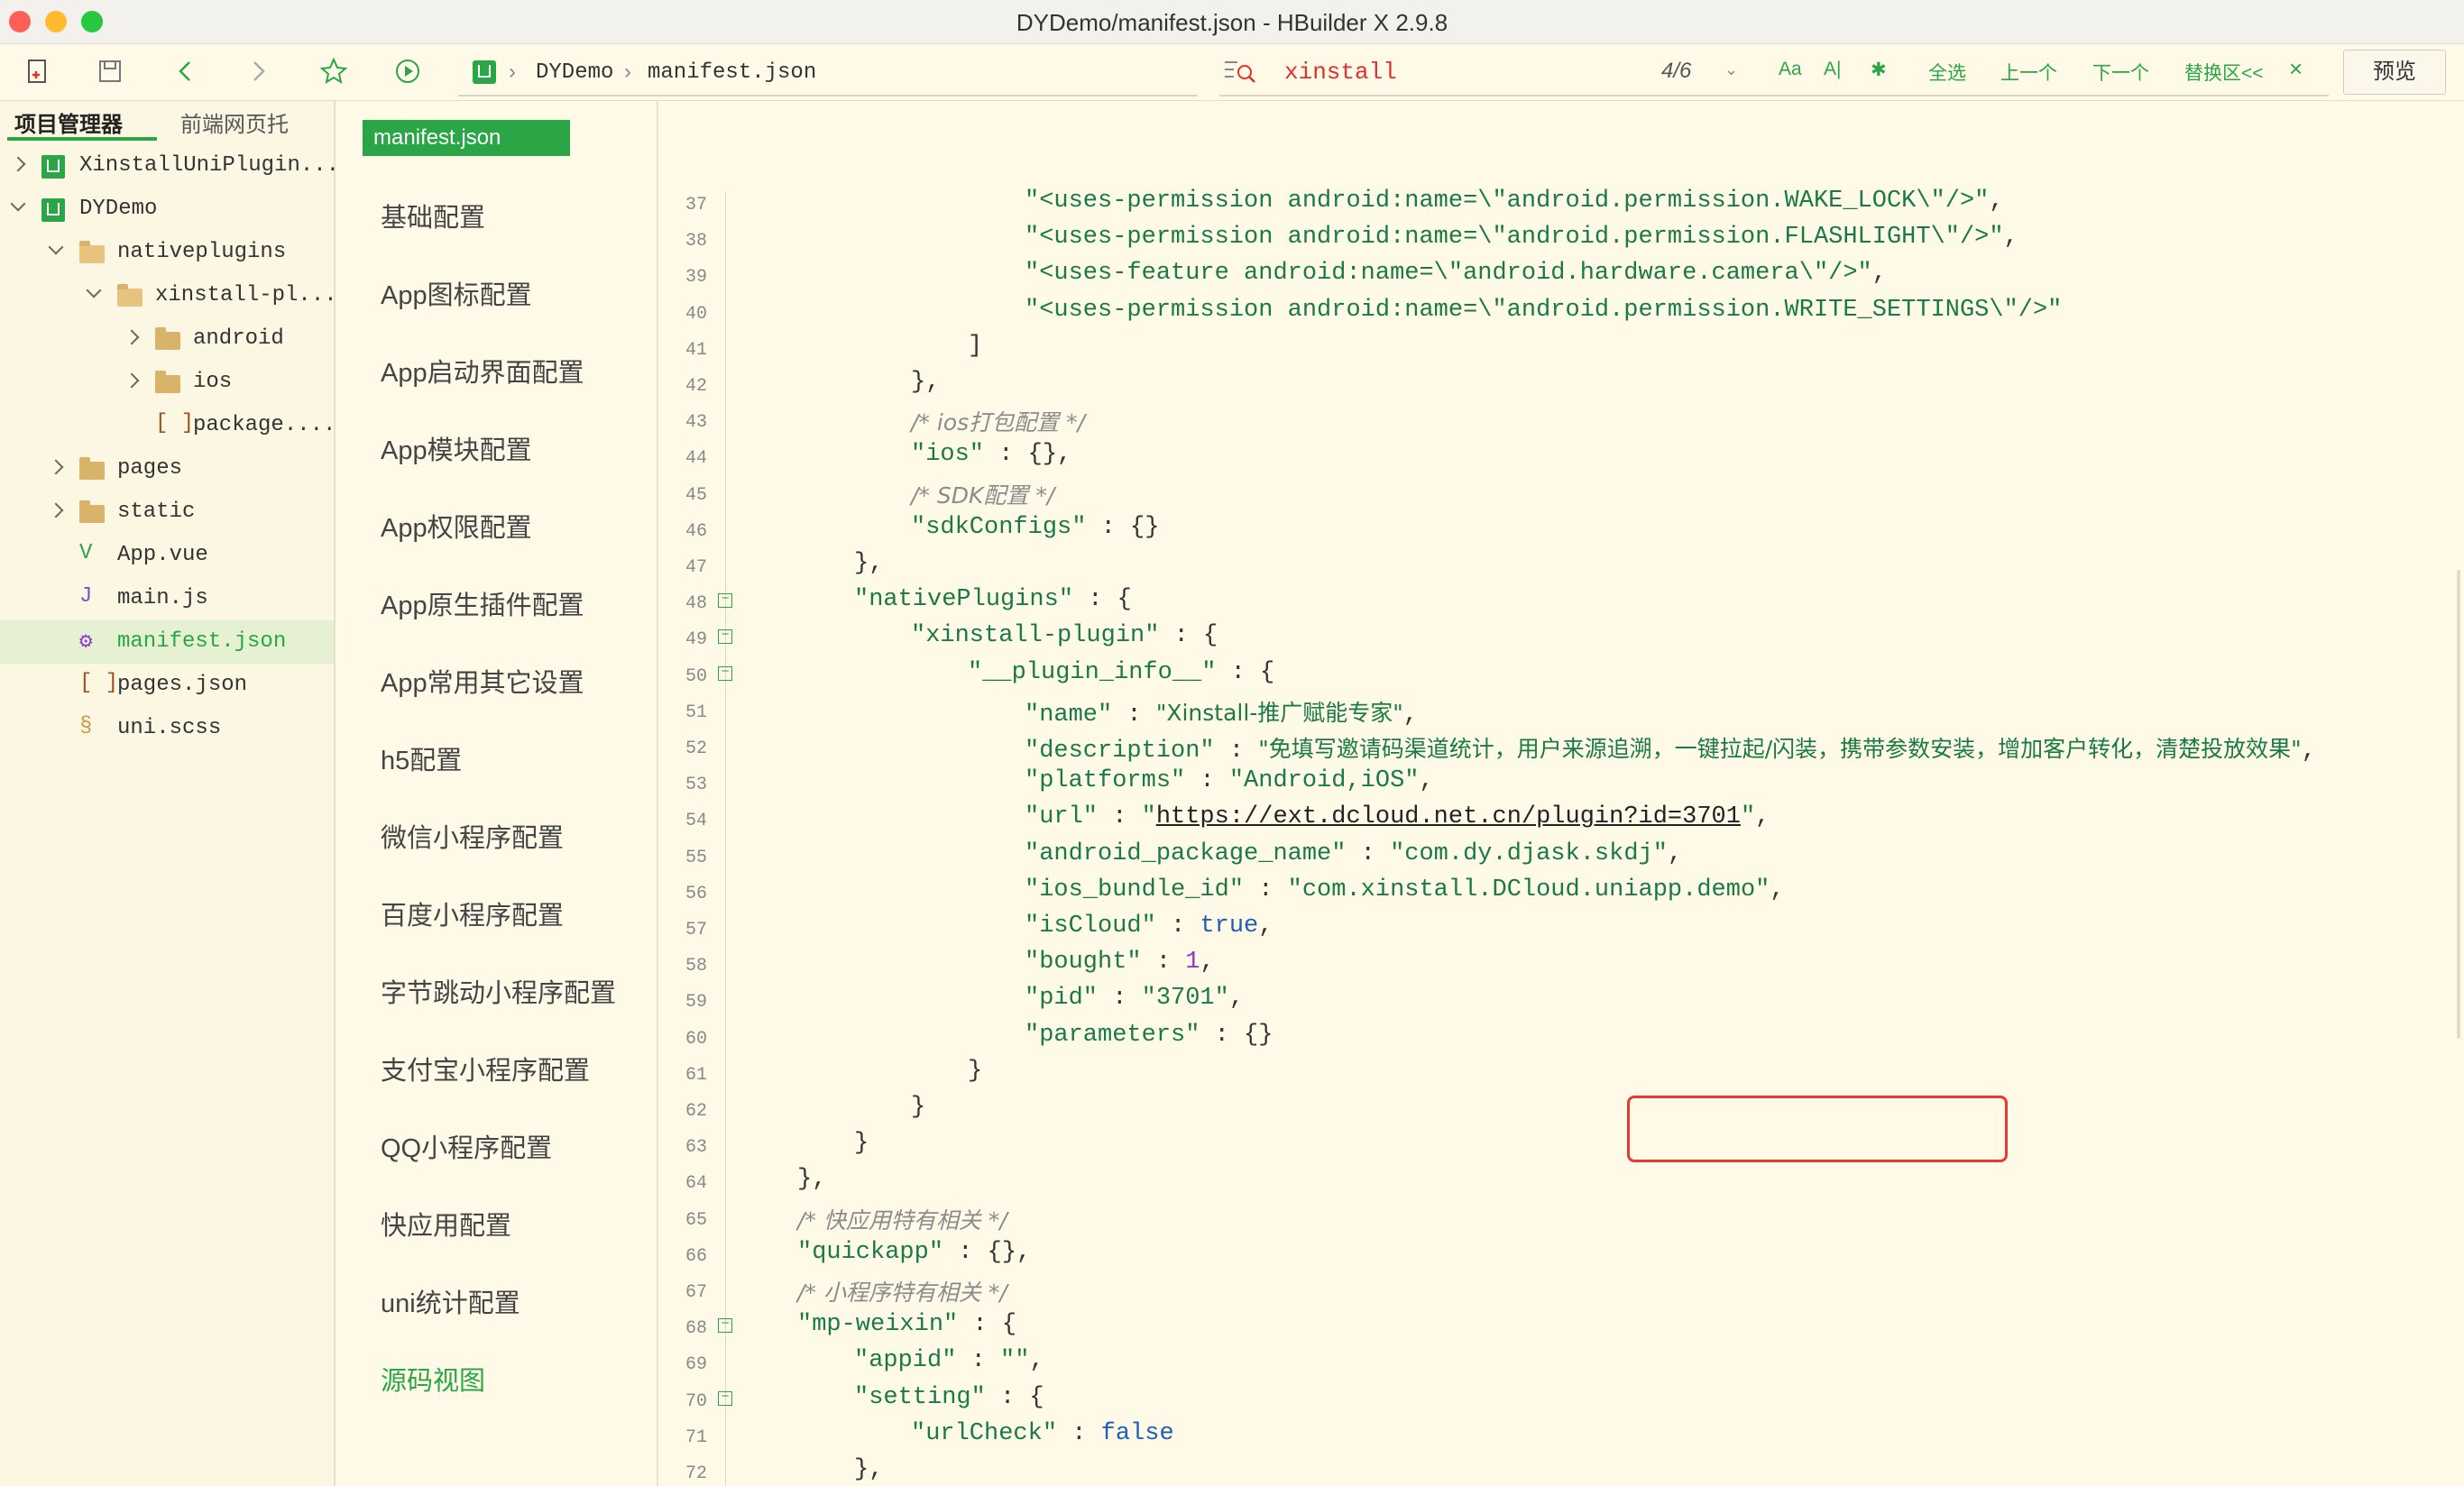 Image resolution: width=2464 pixels, height=1486 pixels. Describe the element at coordinates (574, 72) in the screenshot. I see `breadcrumb-project: DYDemo` at that location.